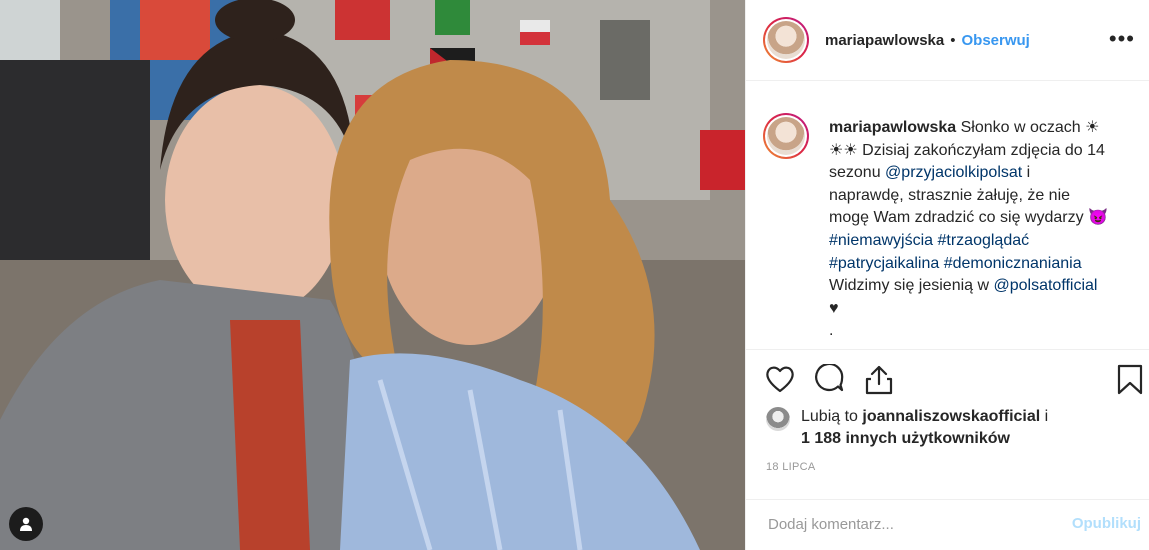 The height and width of the screenshot is (550, 1149). What do you see at coordinates (832, 416) in the screenshot?
I see `likes-prefix: Lubią to` at bounding box center [832, 416].